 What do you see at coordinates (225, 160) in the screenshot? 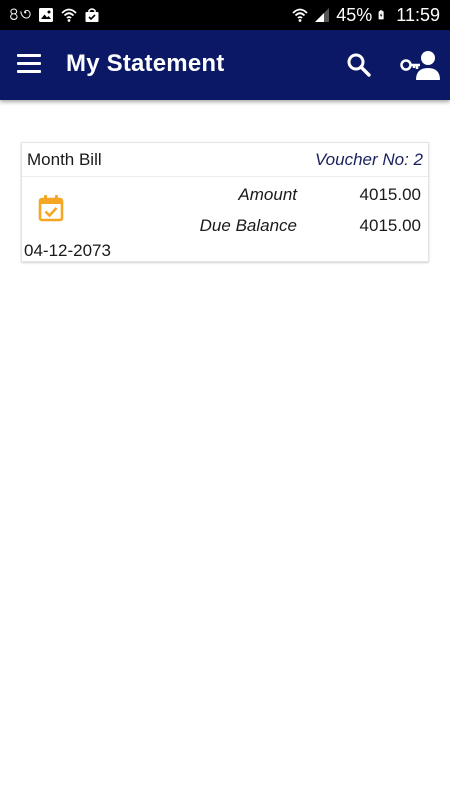
I see `card-header: Month Bill Voucher No: 2` at bounding box center [225, 160].